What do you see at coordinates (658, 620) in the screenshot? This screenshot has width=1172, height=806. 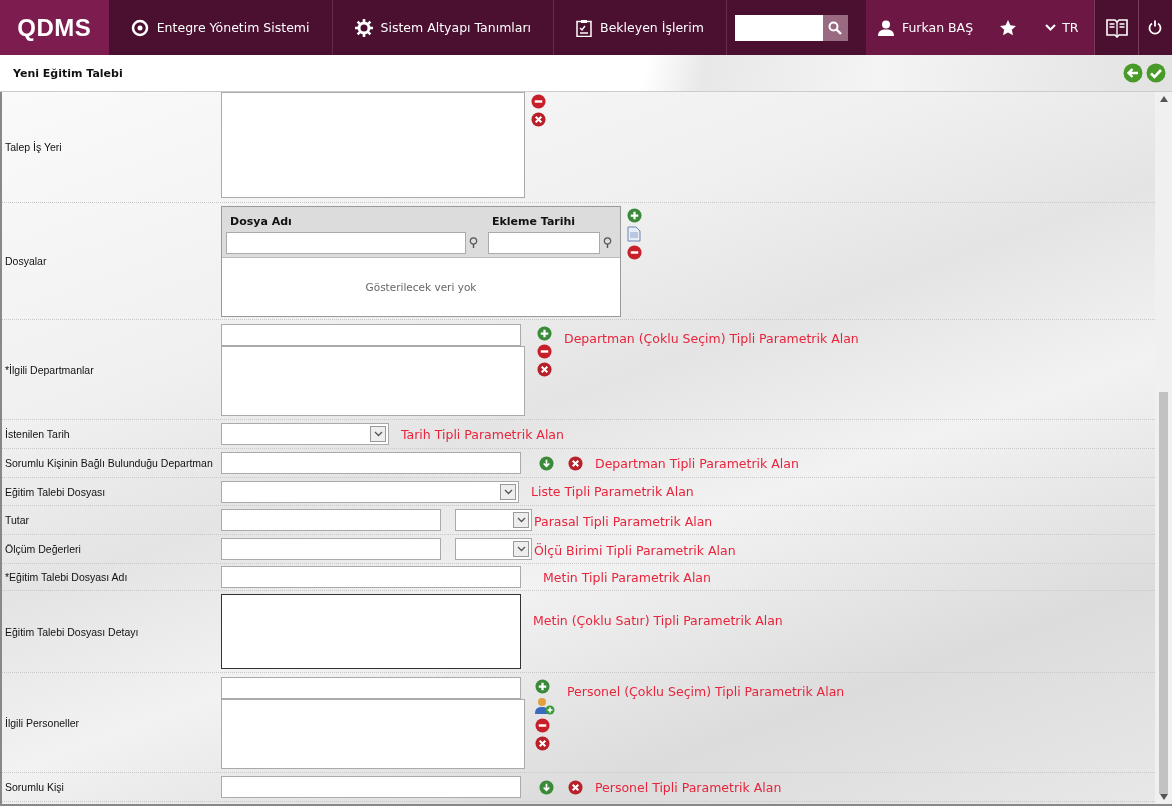 I see `field-type-note: Metin (Çoklu Satır) Tipli Parametrik Alan` at bounding box center [658, 620].